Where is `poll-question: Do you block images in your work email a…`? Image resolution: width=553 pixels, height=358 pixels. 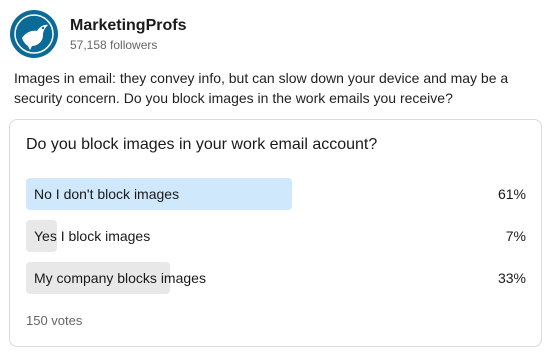
poll-question: Do you block images in your work email a… is located at coordinates (202, 144).